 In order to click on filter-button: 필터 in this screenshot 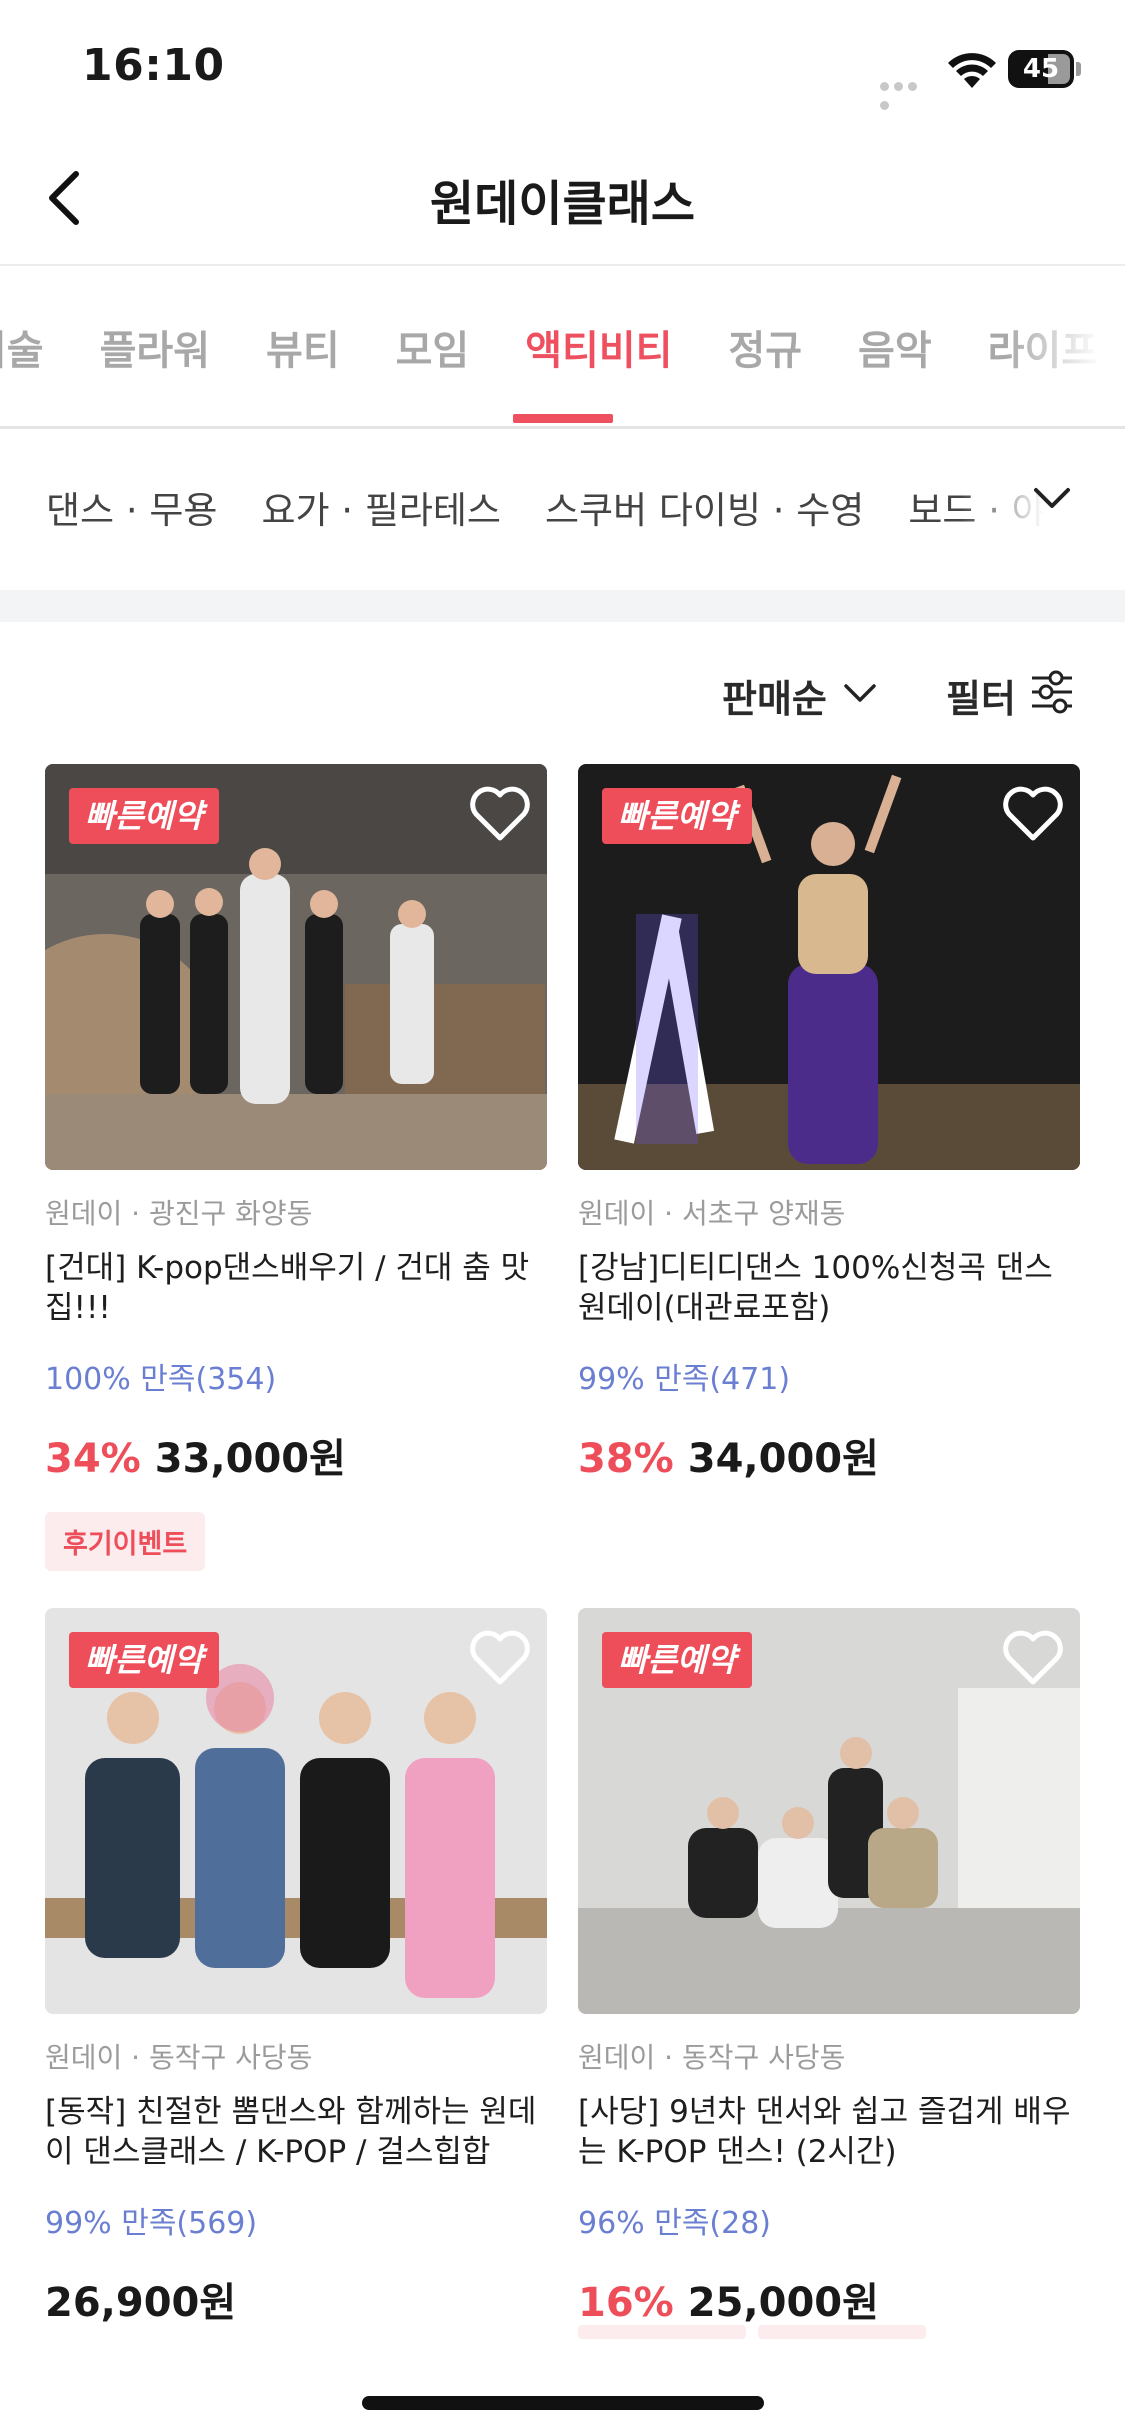, I will do `click(981, 695)`.